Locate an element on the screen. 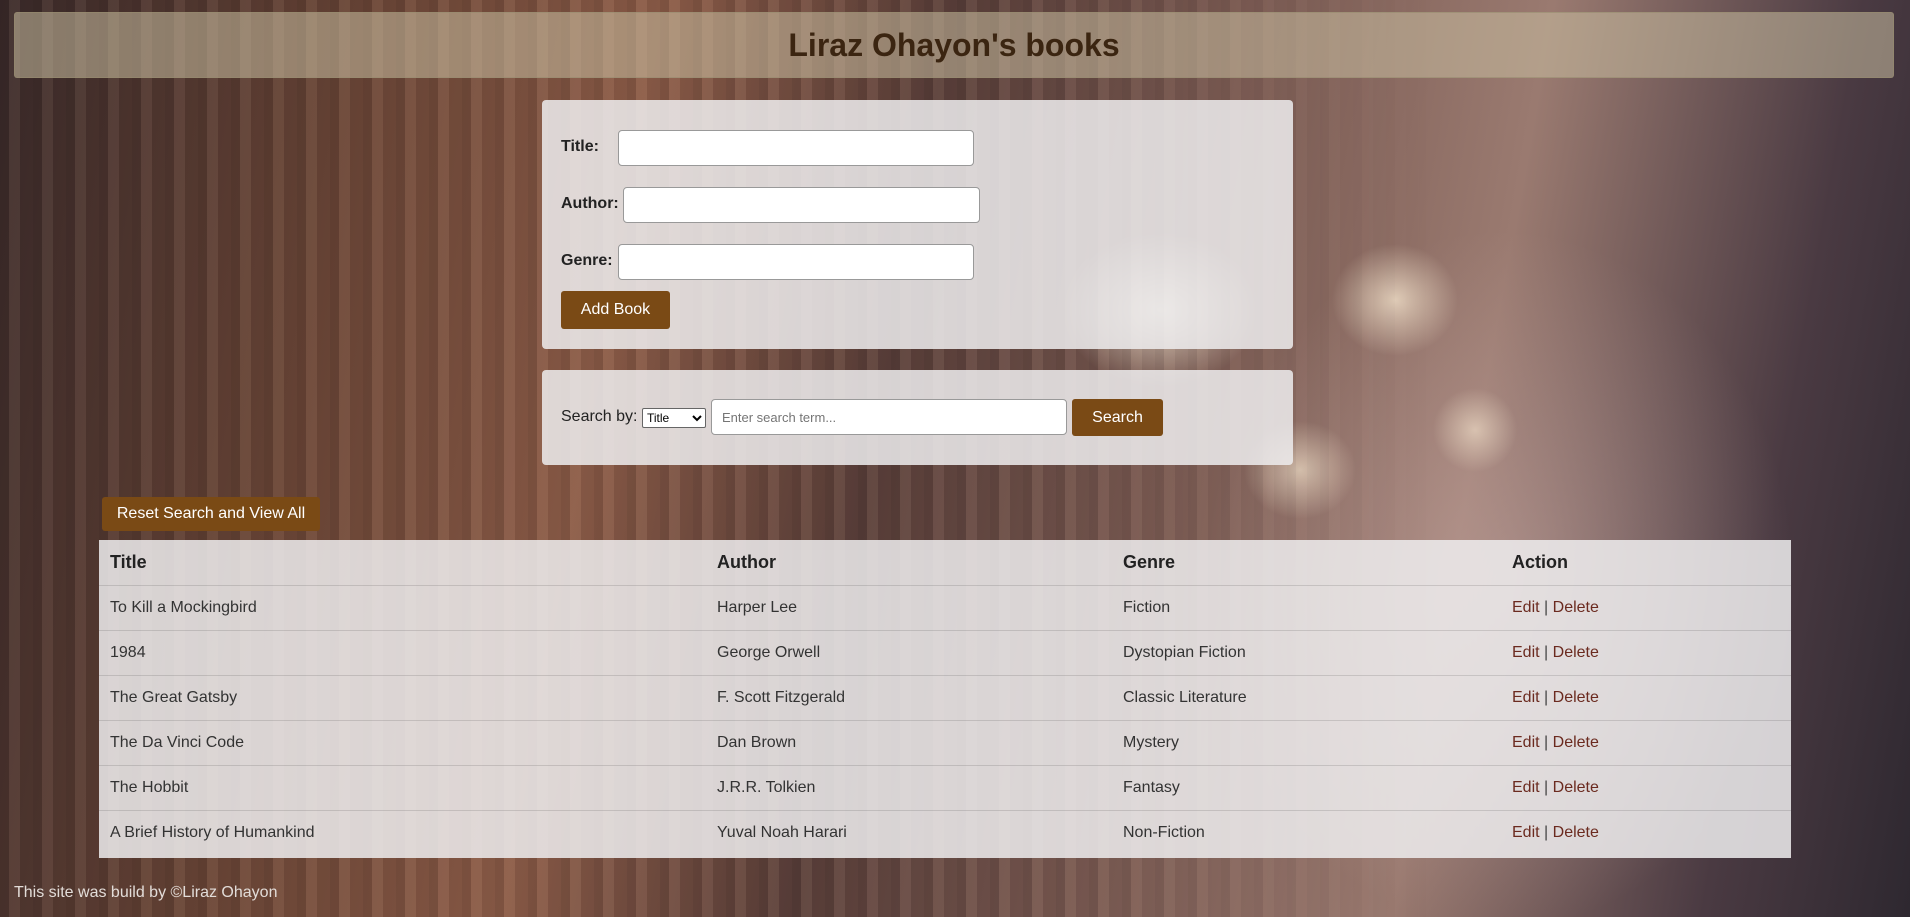  search-by-label: Search by: is located at coordinates (599, 416).